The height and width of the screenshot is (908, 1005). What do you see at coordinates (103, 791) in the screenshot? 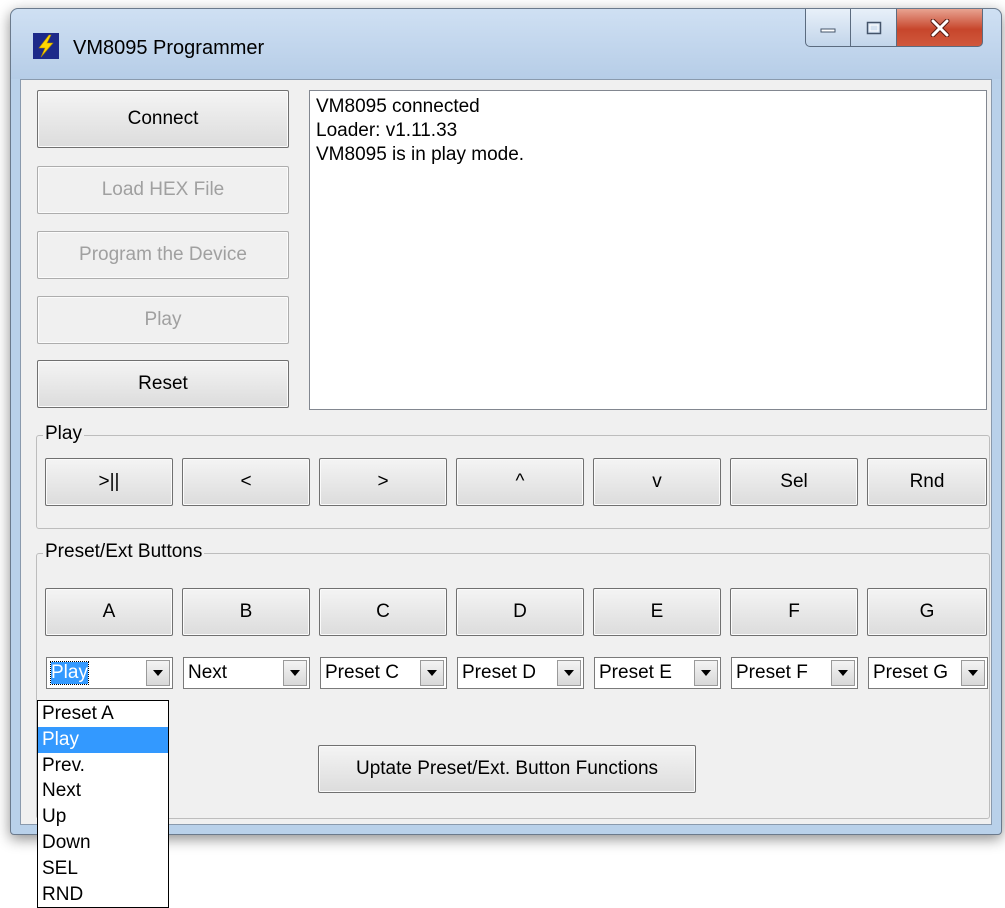
I see `dropdown-option: Next` at bounding box center [103, 791].